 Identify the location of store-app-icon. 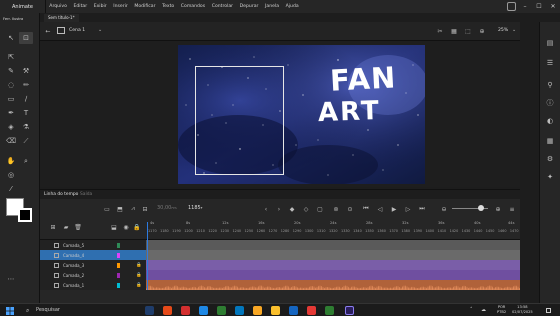
(293, 310).